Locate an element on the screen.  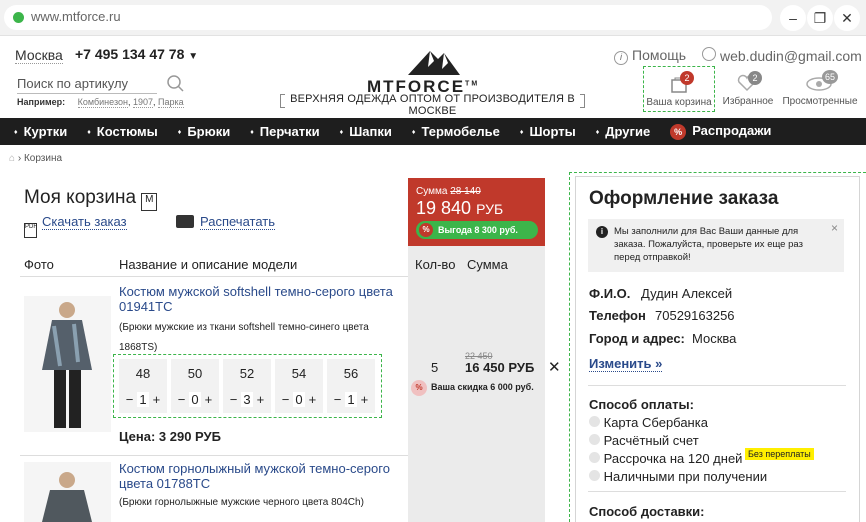
cart-button: 2 Ваша корзина is located at coordinates (679, 89).